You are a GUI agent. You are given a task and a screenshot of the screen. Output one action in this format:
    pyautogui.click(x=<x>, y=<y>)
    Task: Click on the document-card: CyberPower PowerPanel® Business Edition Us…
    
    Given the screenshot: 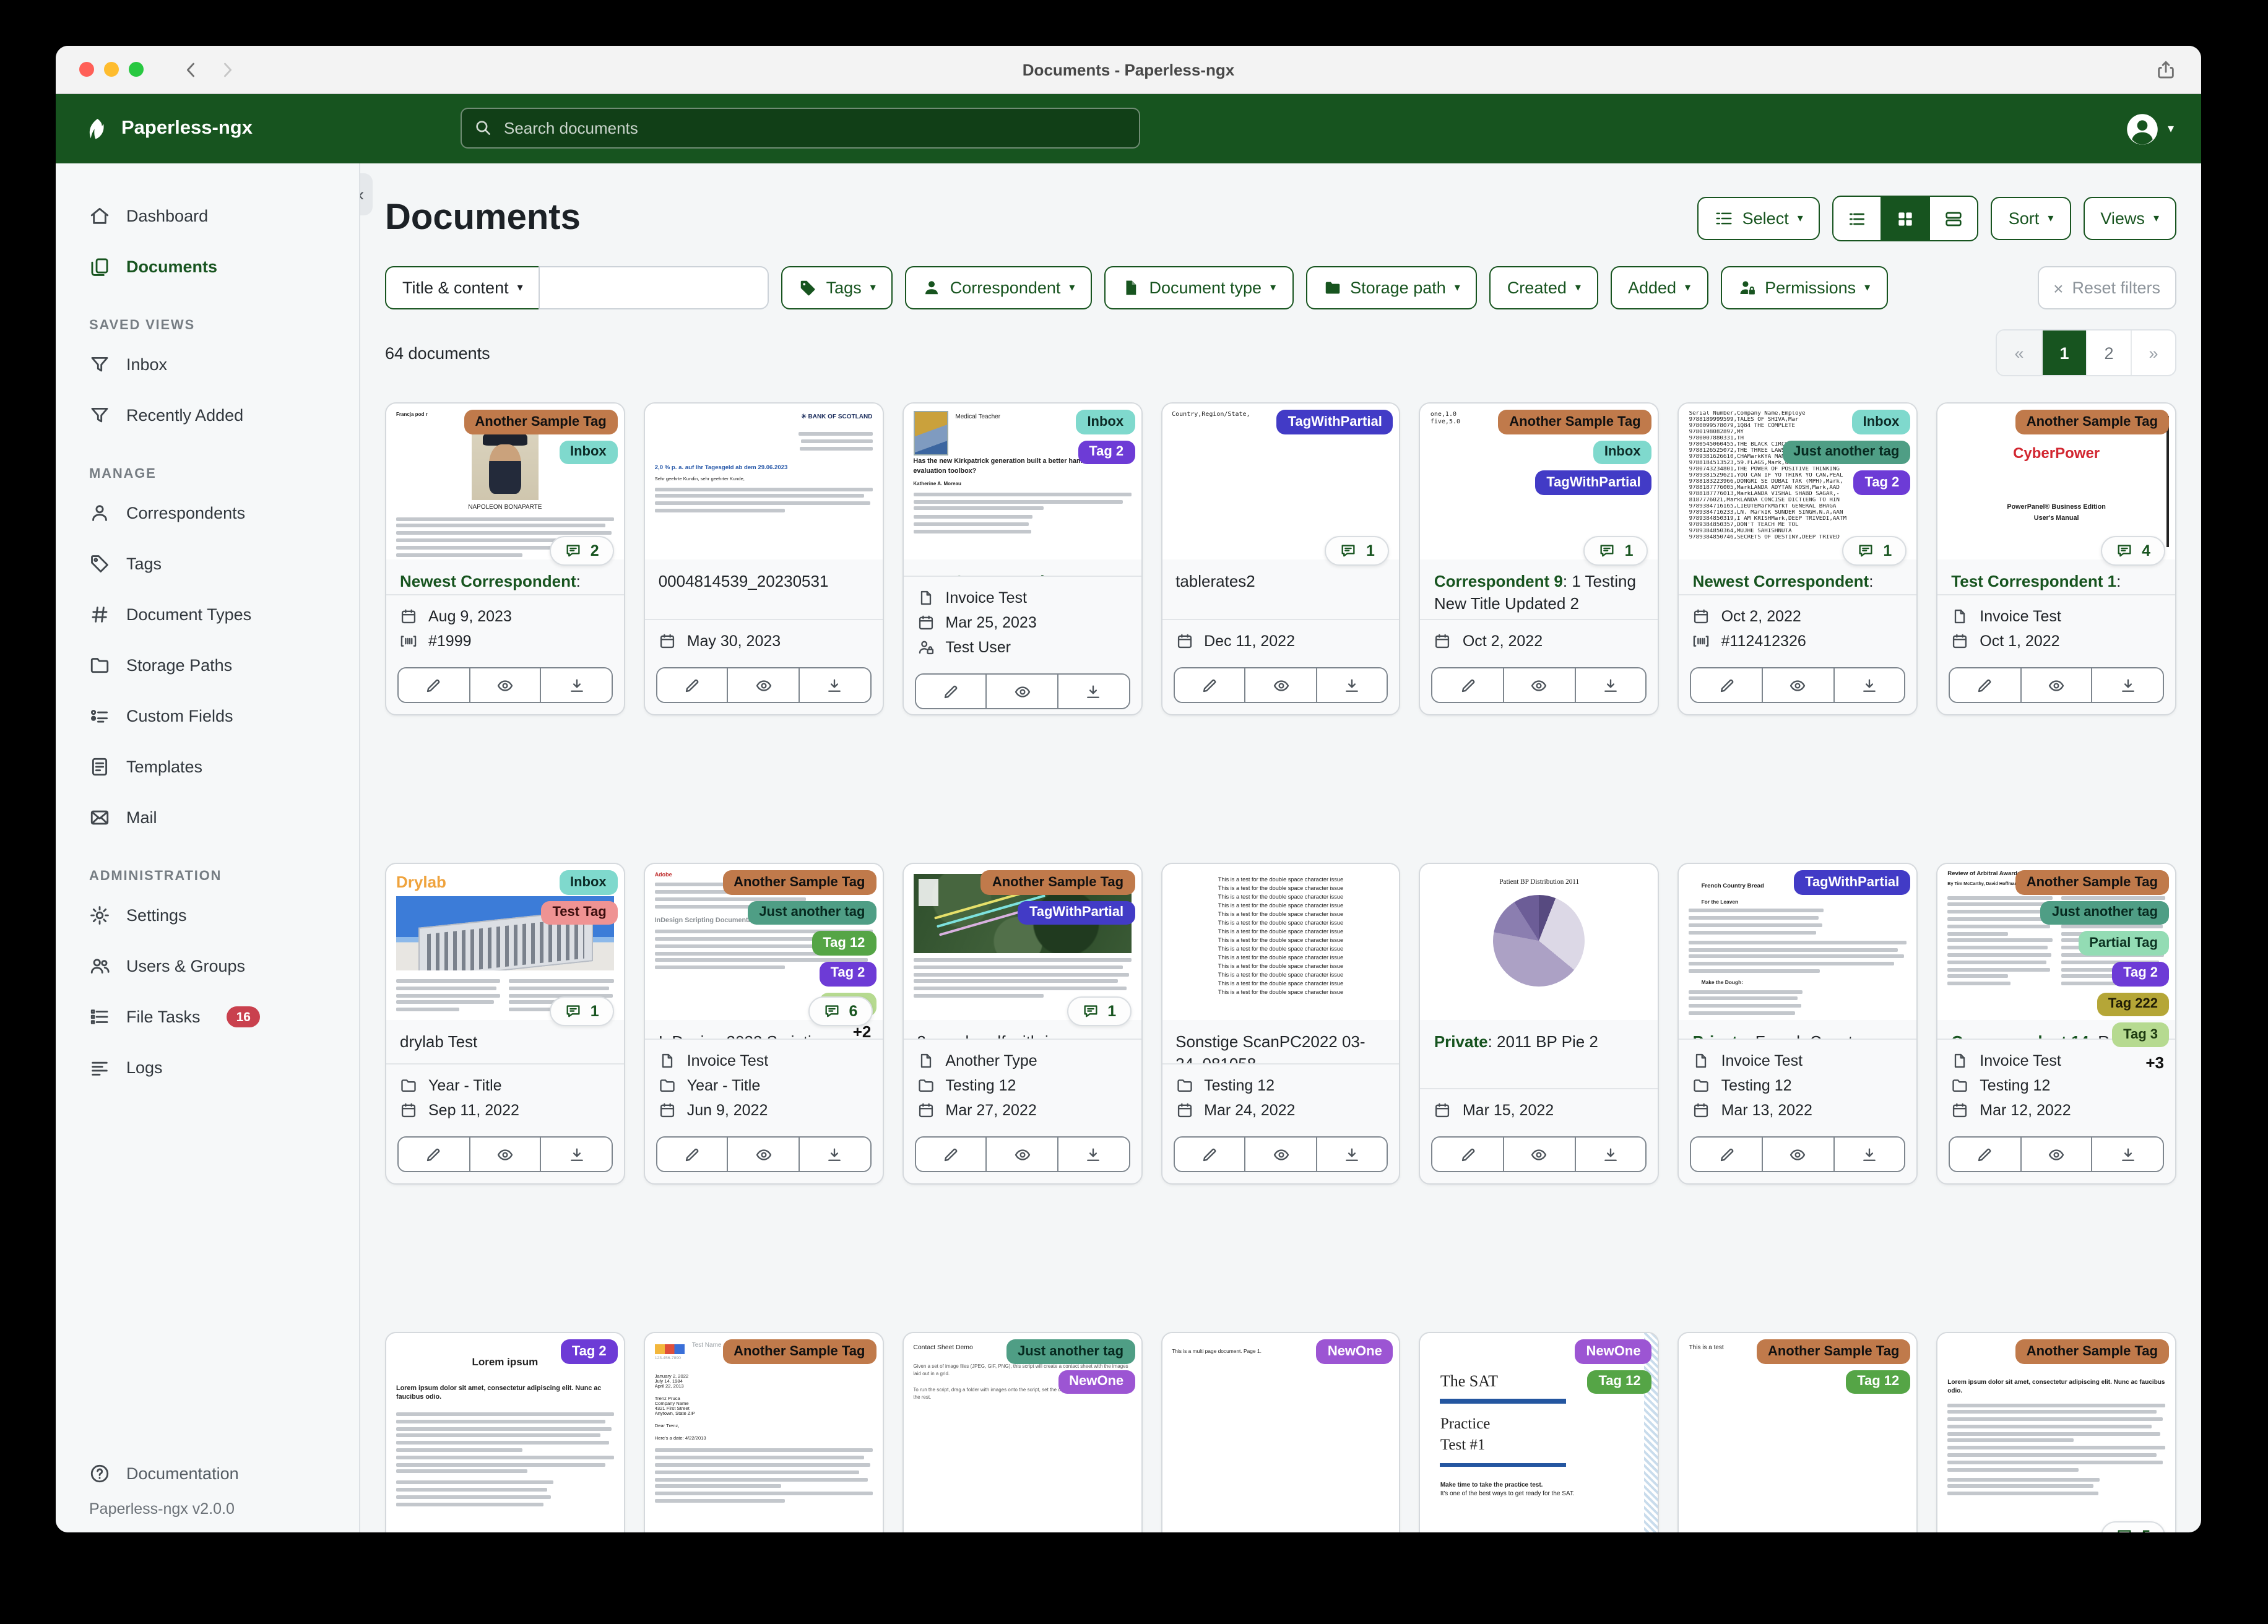 What is the action you would take?
    pyautogui.click(x=2056, y=558)
    